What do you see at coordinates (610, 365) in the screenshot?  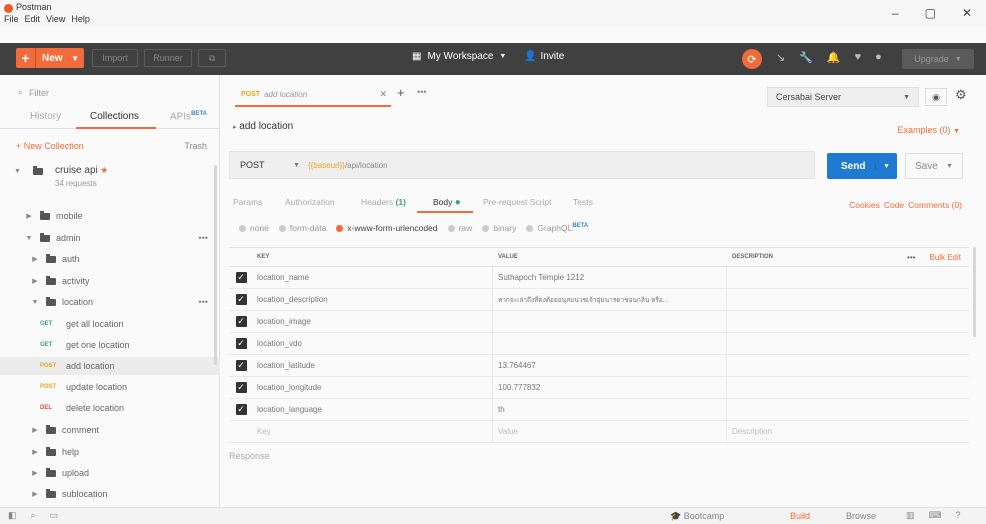 I see `value-cell: 13.764467` at bounding box center [610, 365].